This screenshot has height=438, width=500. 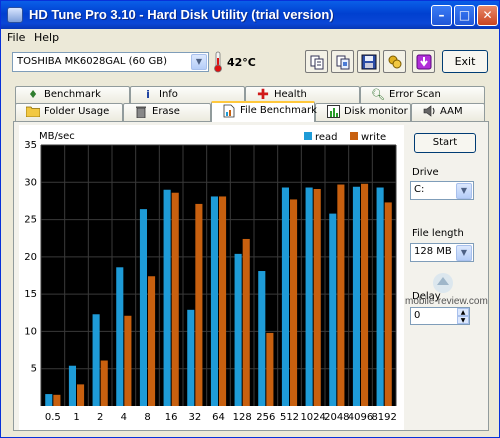 What do you see at coordinates (30, 294) in the screenshot?
I see `y-tick-label: 15` at bounding box center [30, 294].